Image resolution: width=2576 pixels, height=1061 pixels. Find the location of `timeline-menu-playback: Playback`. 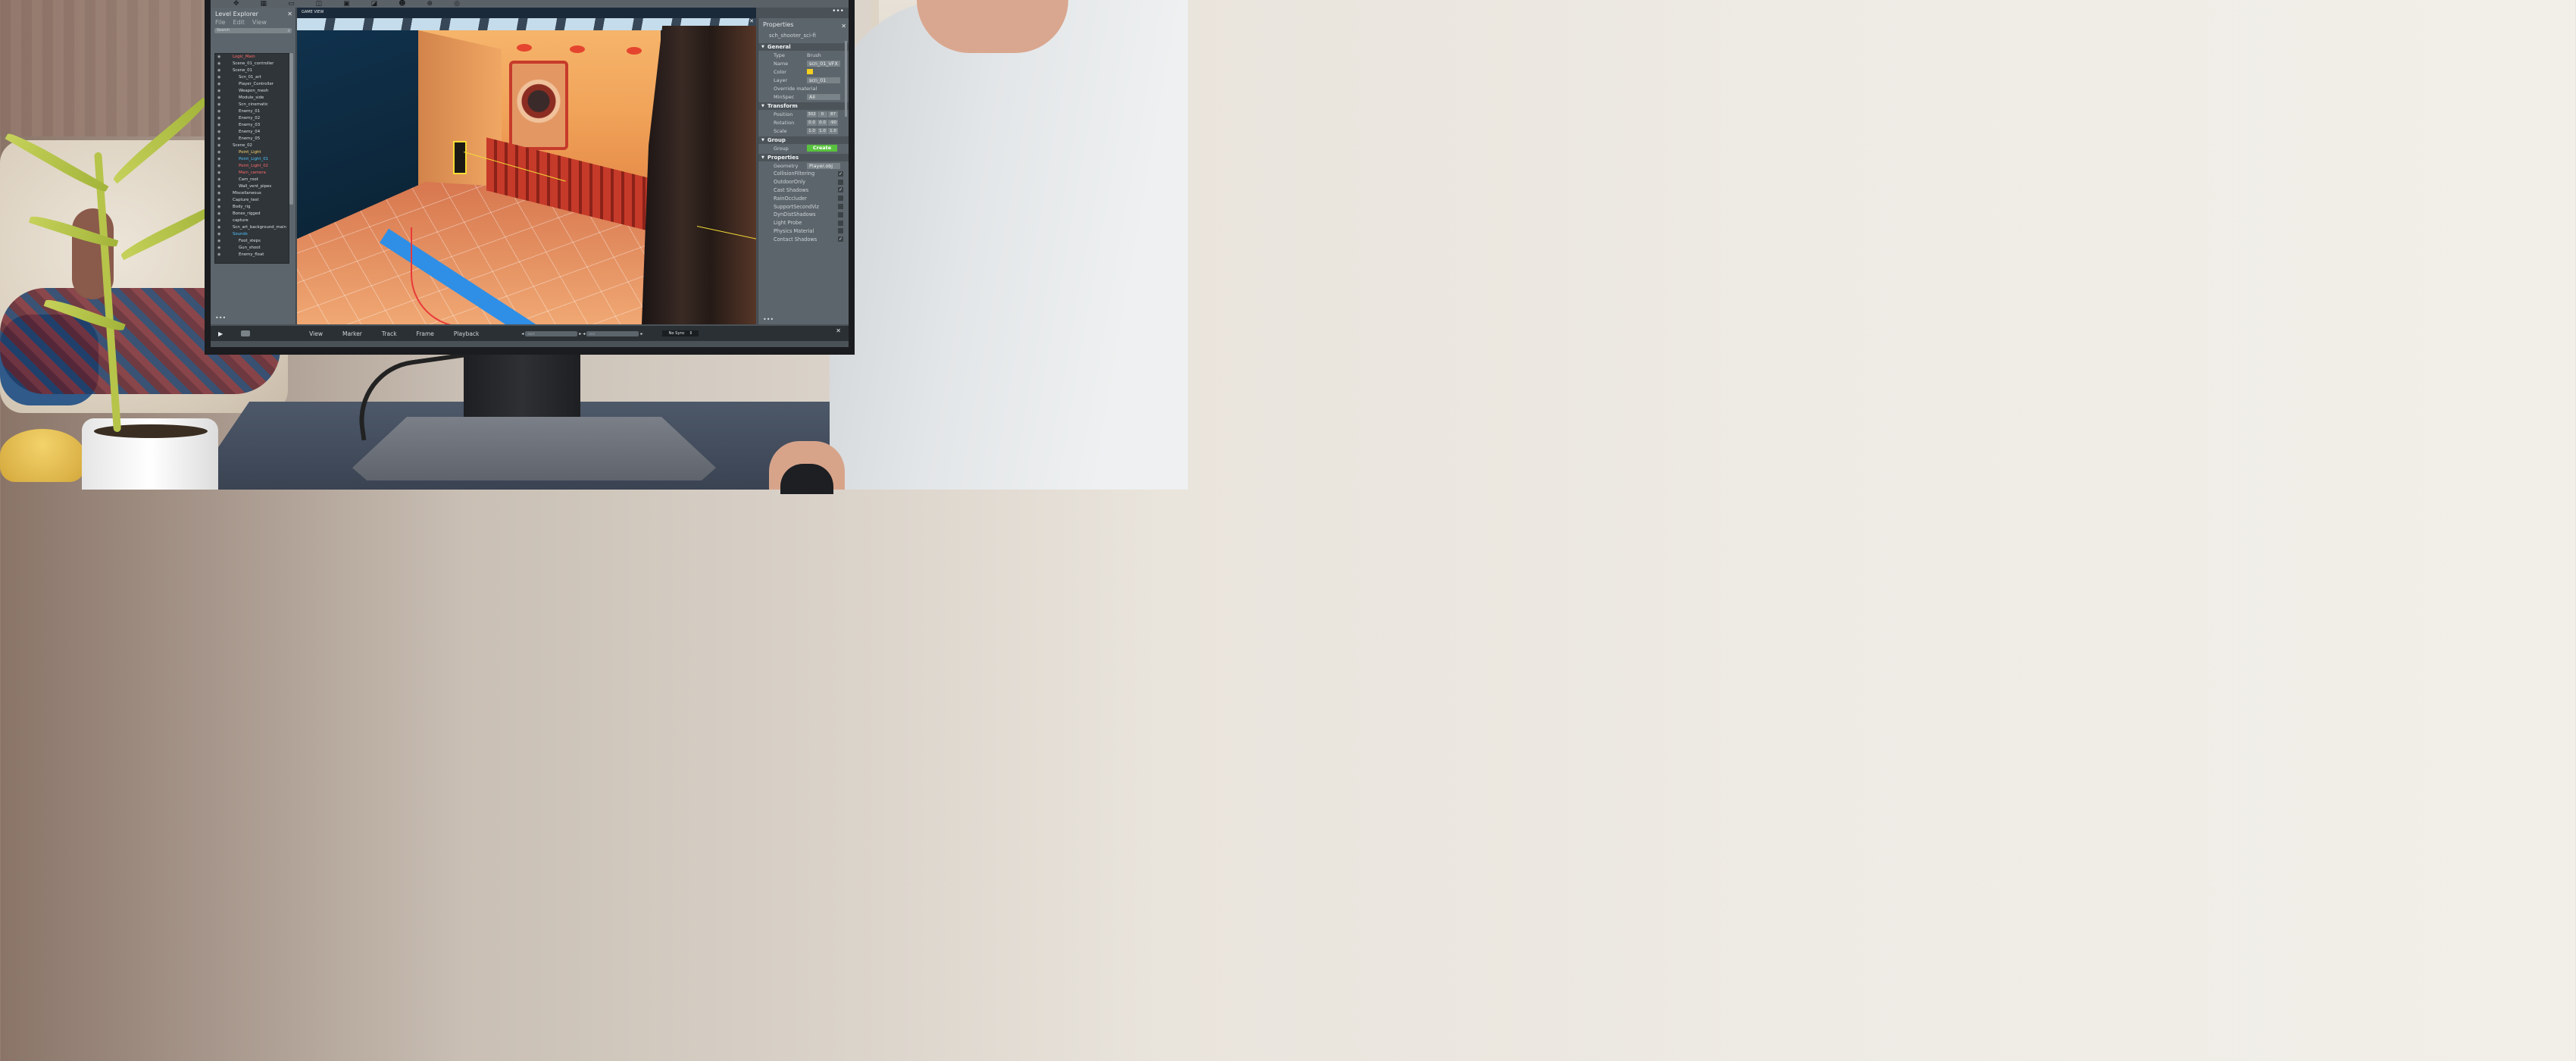

timeline-menu-playback: Playback is located at coordinates (466, 334).